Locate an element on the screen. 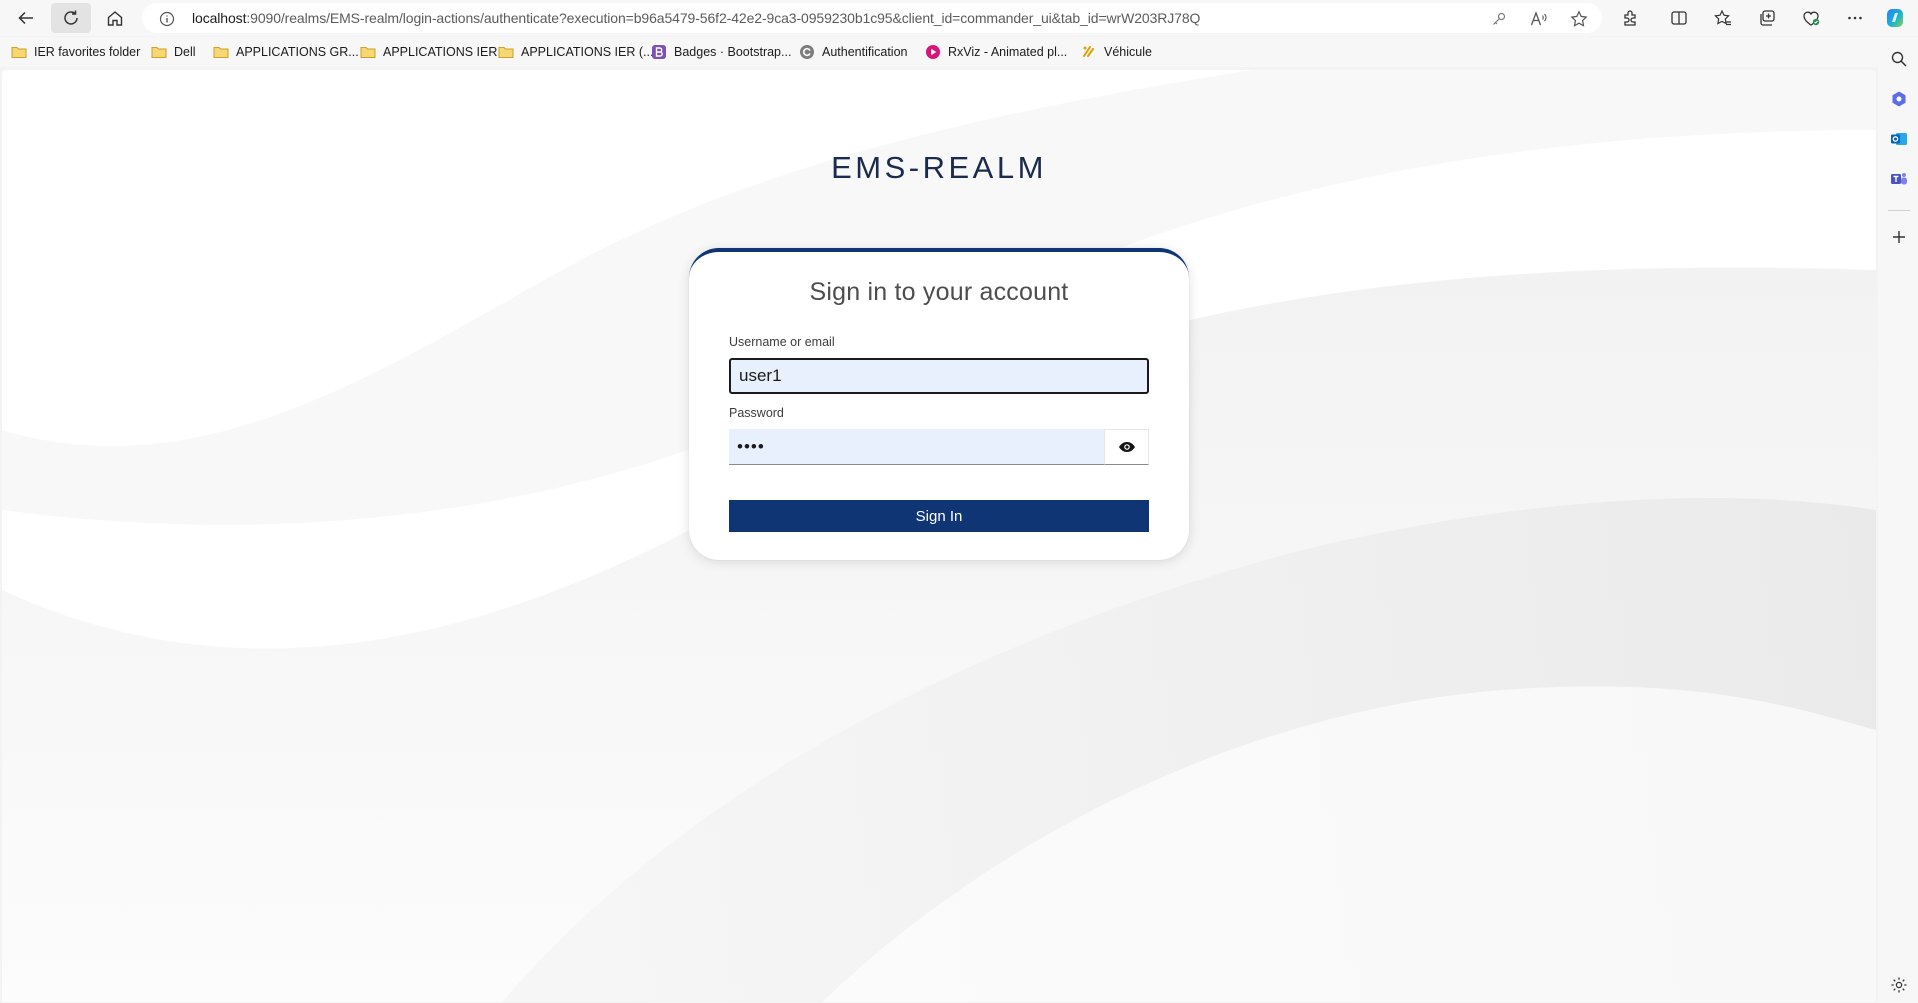 The width and height of the screenshot is (1918, 1003). settings-gear-icon is located at coordinates (1899, 985).